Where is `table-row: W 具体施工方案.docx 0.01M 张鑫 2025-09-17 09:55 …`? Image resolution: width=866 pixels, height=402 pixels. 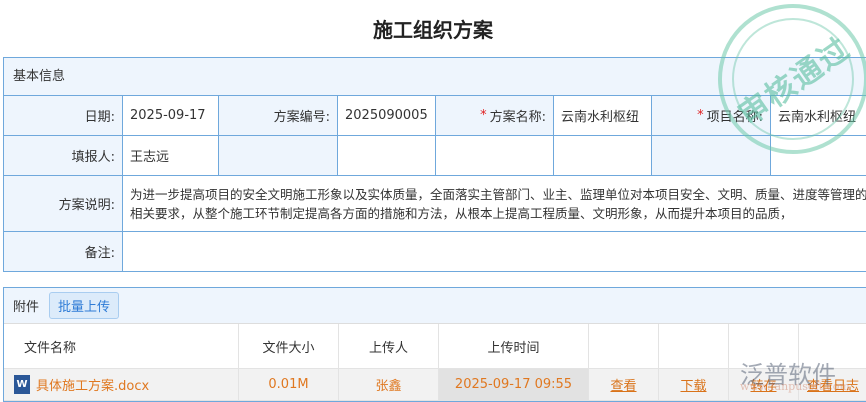 table-row: W 具体施工方案.docx 0.01M 张鑫 2025-09-17 09:55 … is located at coordinates (435, 385).